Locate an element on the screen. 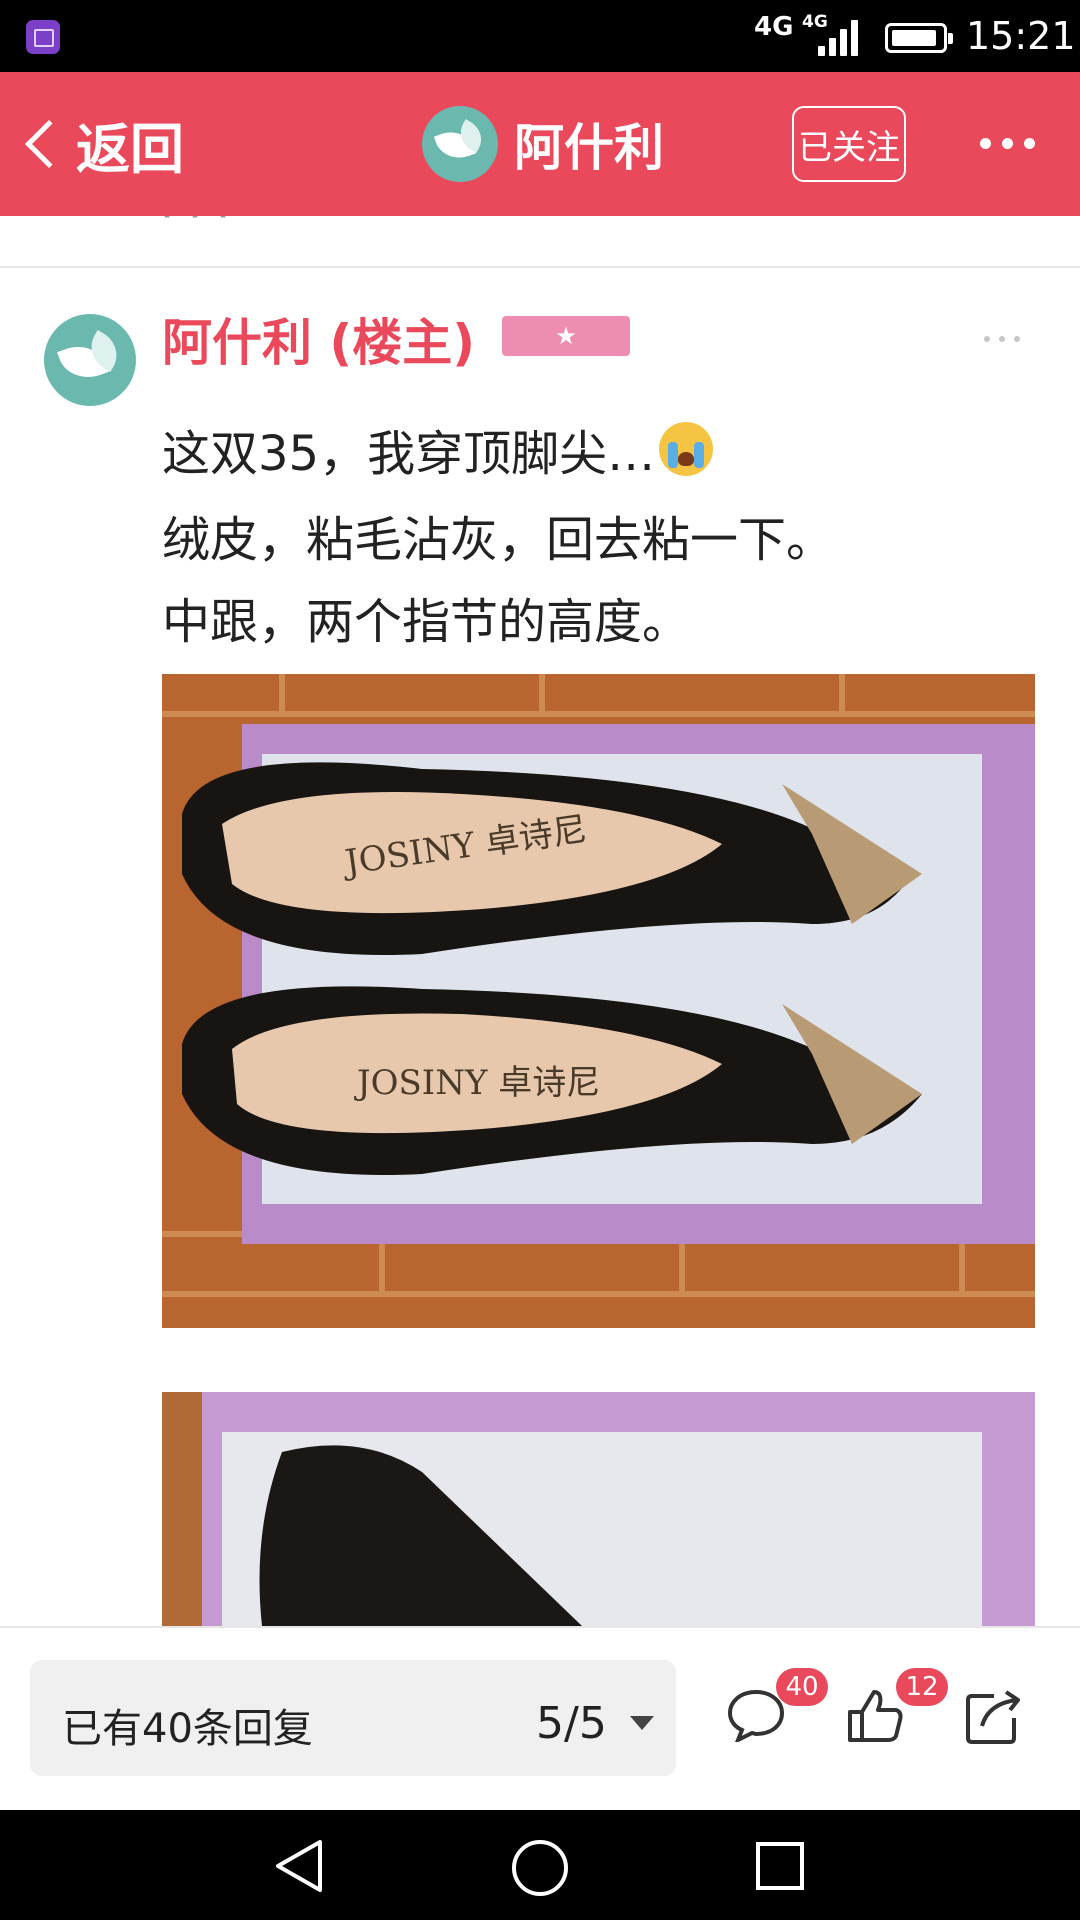 This screenshot has height=1920, width=1080. page-indicator: 5/5 is located at coordinates (571, 1723).